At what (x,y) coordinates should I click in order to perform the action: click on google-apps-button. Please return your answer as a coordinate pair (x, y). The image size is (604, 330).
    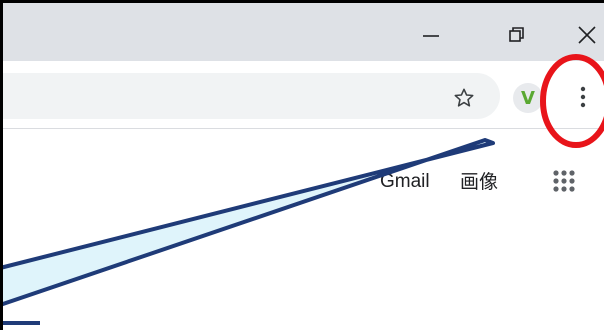
    Looking at the image, I should click on (564, 181).